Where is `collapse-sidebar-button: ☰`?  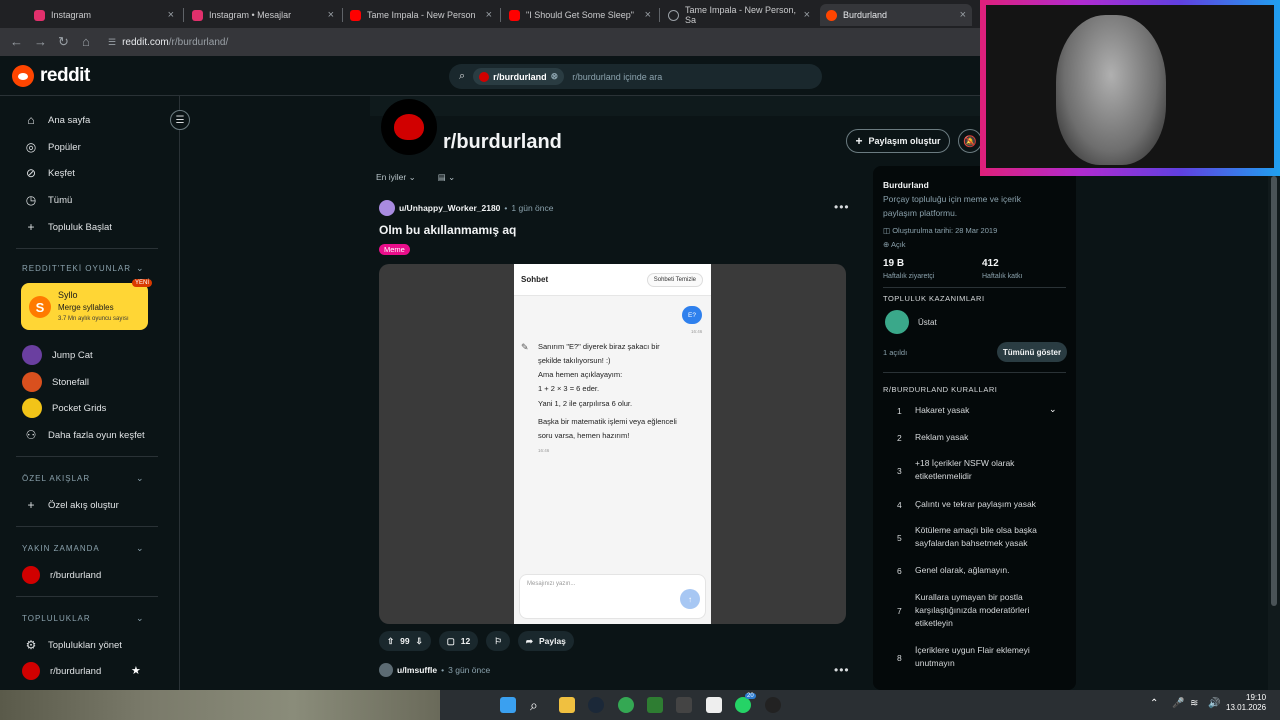
collapse-sidebar-button: ☰ is located at coordinates (180, 120).